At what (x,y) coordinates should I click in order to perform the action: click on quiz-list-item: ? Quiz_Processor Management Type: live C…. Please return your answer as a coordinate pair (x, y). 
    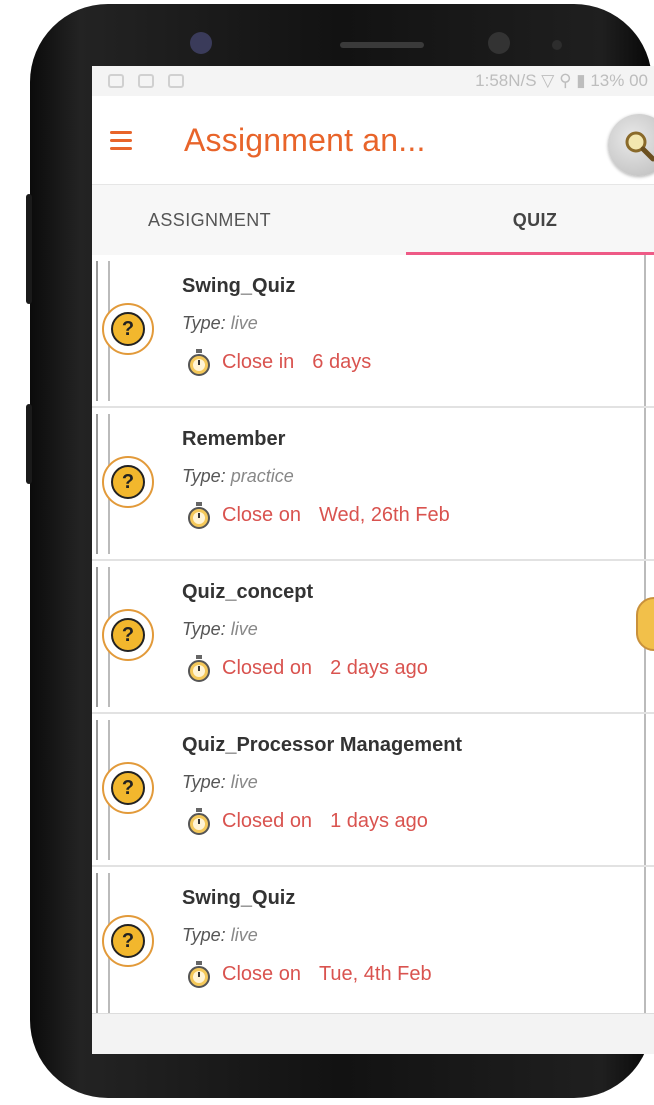
    Looking at the image, I should click on (373, 790).